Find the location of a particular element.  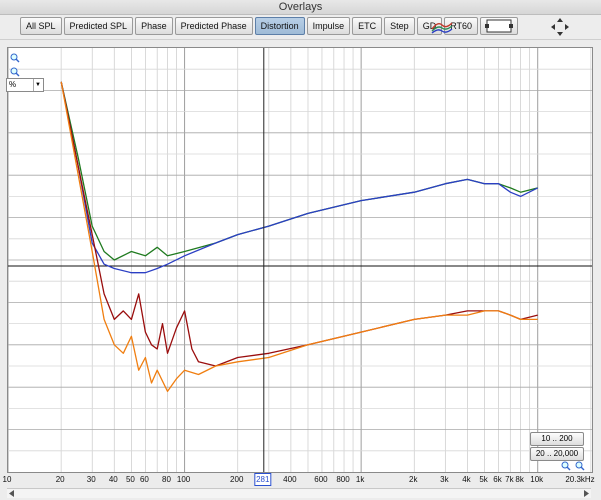

x-tick-label: 1k is located at coordinates (360, 479).